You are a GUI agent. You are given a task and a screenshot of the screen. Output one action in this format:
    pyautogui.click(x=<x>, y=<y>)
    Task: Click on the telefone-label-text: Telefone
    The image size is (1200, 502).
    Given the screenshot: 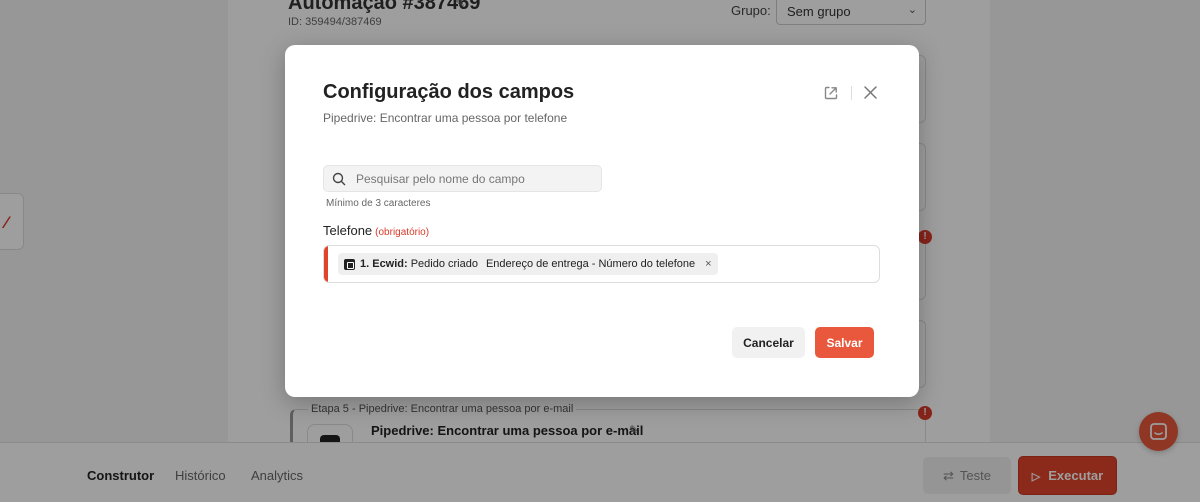 What is the action you would take?
    pyautogui.click(x=348, y=230)
    